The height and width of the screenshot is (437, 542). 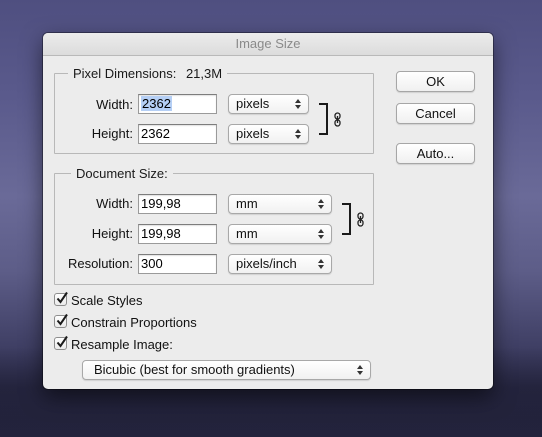 What do you see at coordinates (155, 133) in the screenshot?
I see `pixel-height-value: 2362` at bounding box center [155, 133].